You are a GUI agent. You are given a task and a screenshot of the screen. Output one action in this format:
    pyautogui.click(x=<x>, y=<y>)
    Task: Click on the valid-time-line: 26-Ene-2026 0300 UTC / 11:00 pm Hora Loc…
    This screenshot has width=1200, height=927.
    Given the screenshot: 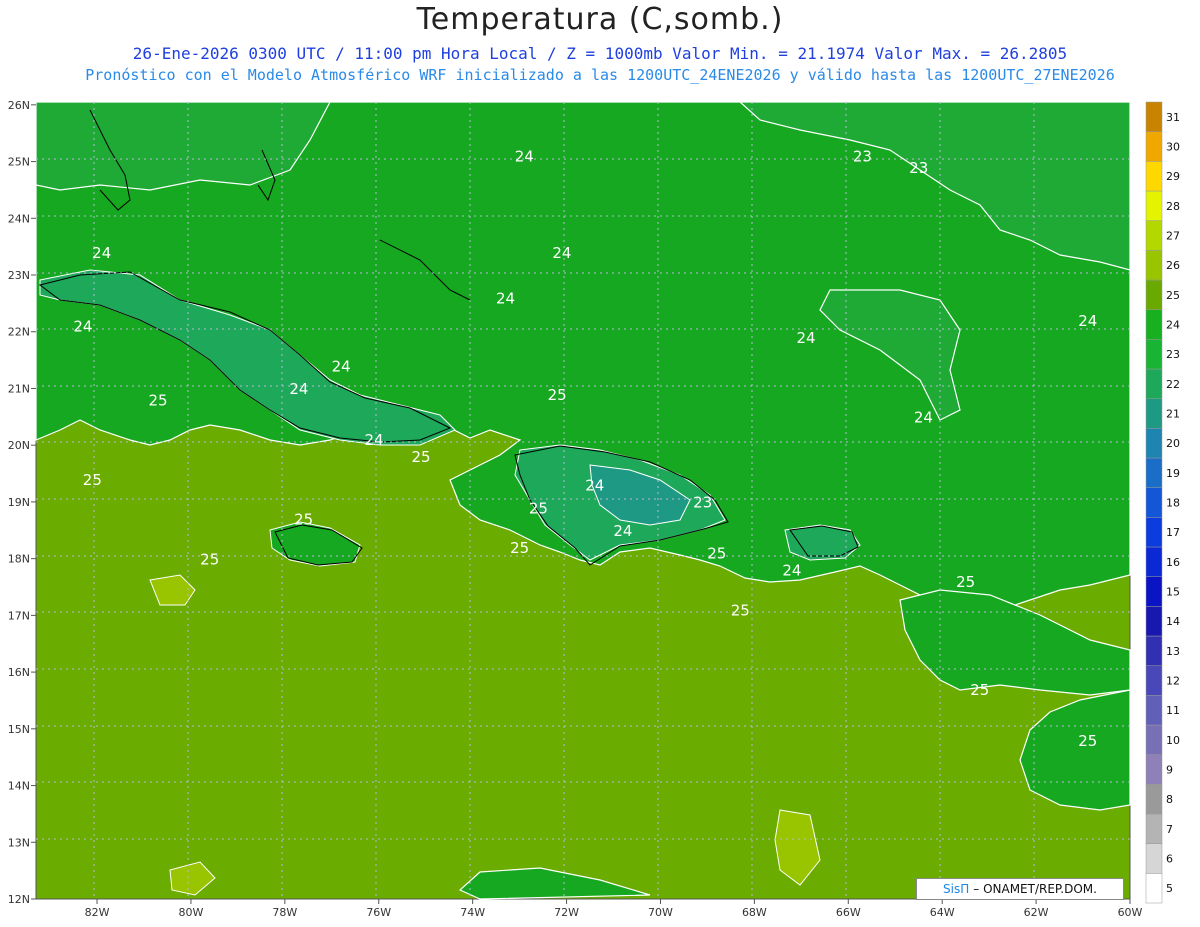 What is the action you would take?
    pyautogui.click(x=600, y=53)
    